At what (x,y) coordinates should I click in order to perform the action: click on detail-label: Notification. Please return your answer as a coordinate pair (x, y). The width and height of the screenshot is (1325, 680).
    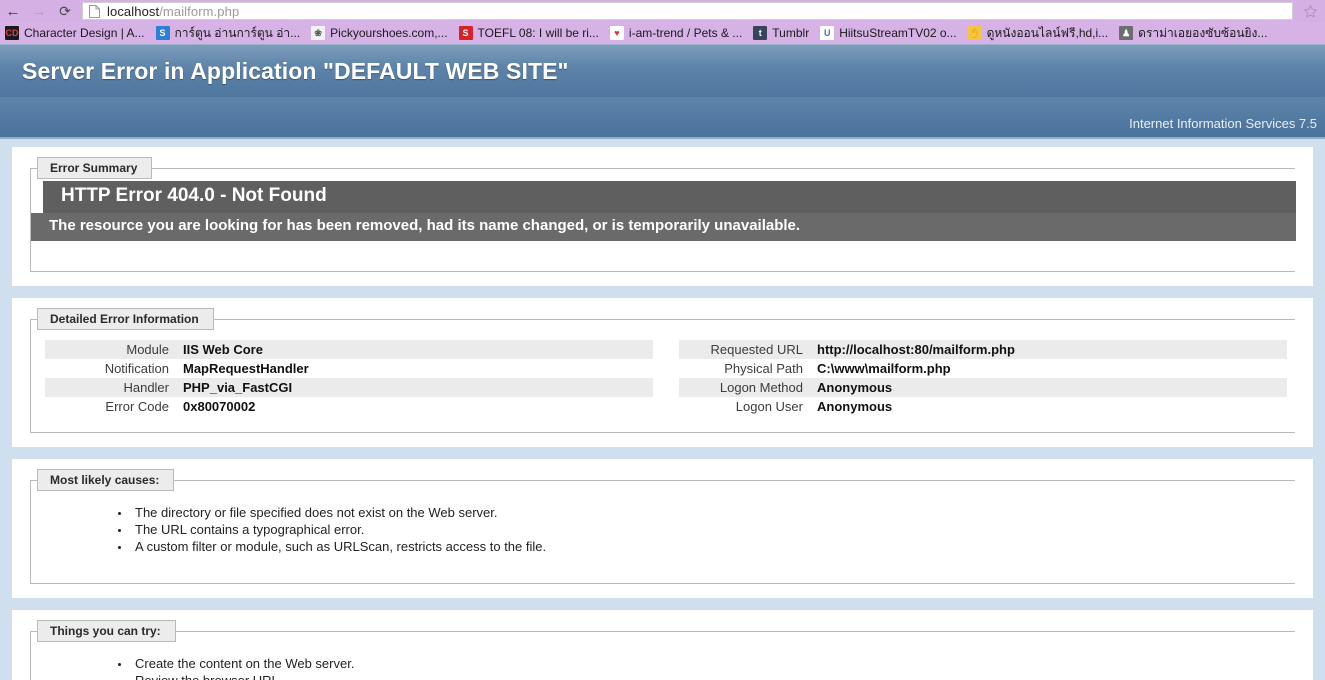
    Looking at the image, I should click on (136, 369).